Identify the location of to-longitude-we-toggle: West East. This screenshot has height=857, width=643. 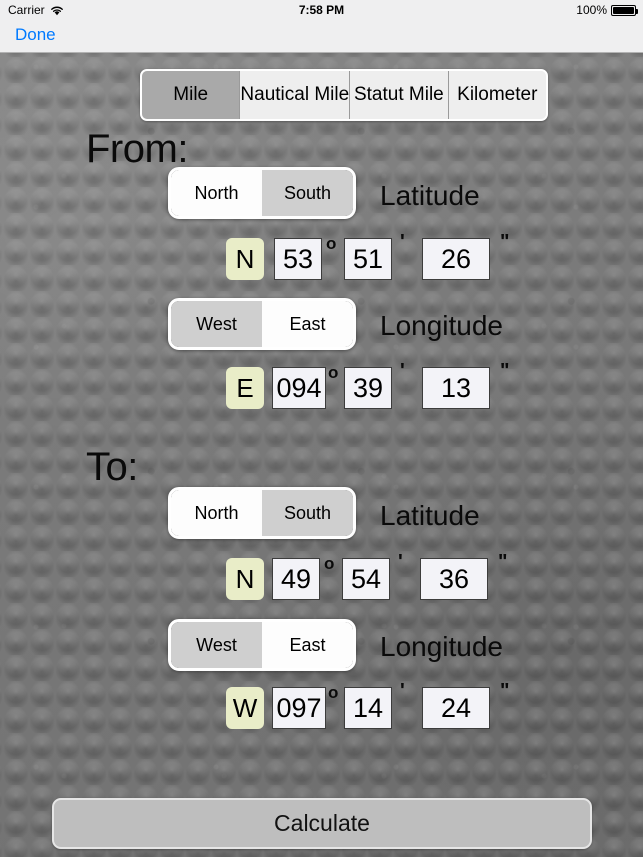
(262, 645).